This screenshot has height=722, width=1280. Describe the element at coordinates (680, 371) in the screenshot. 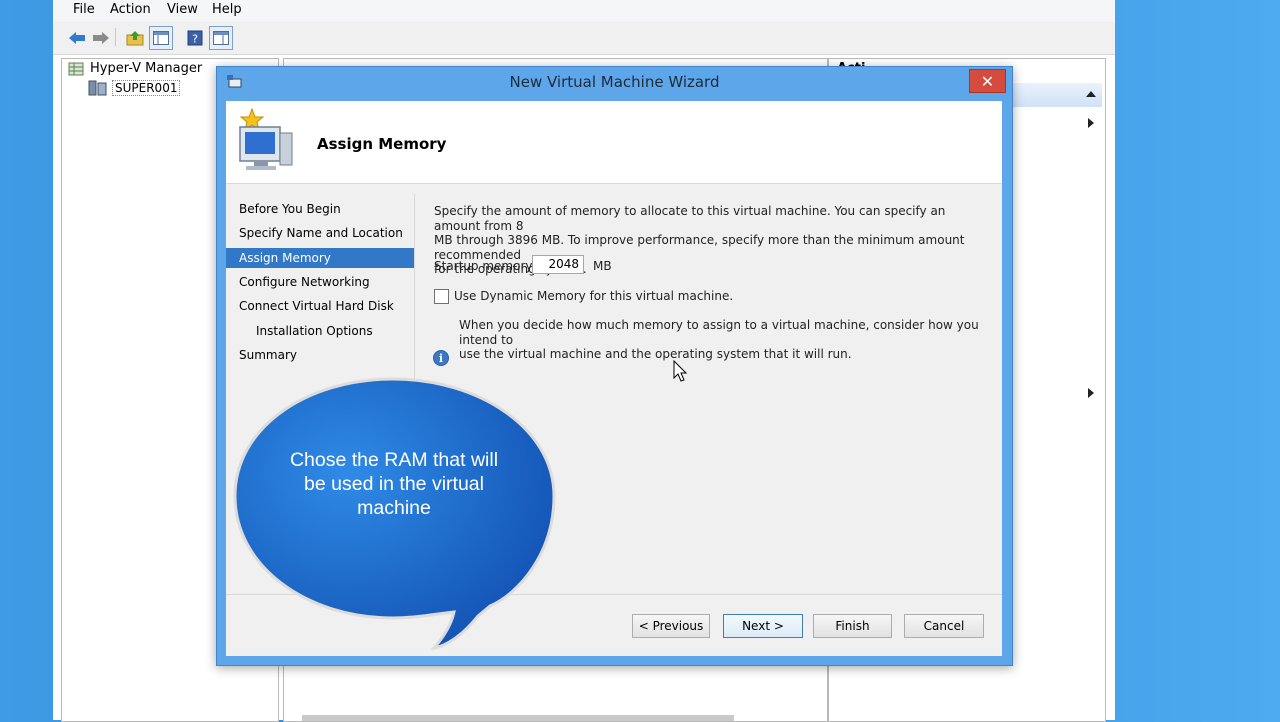

I see `mouse-cursor-icon` at that location.